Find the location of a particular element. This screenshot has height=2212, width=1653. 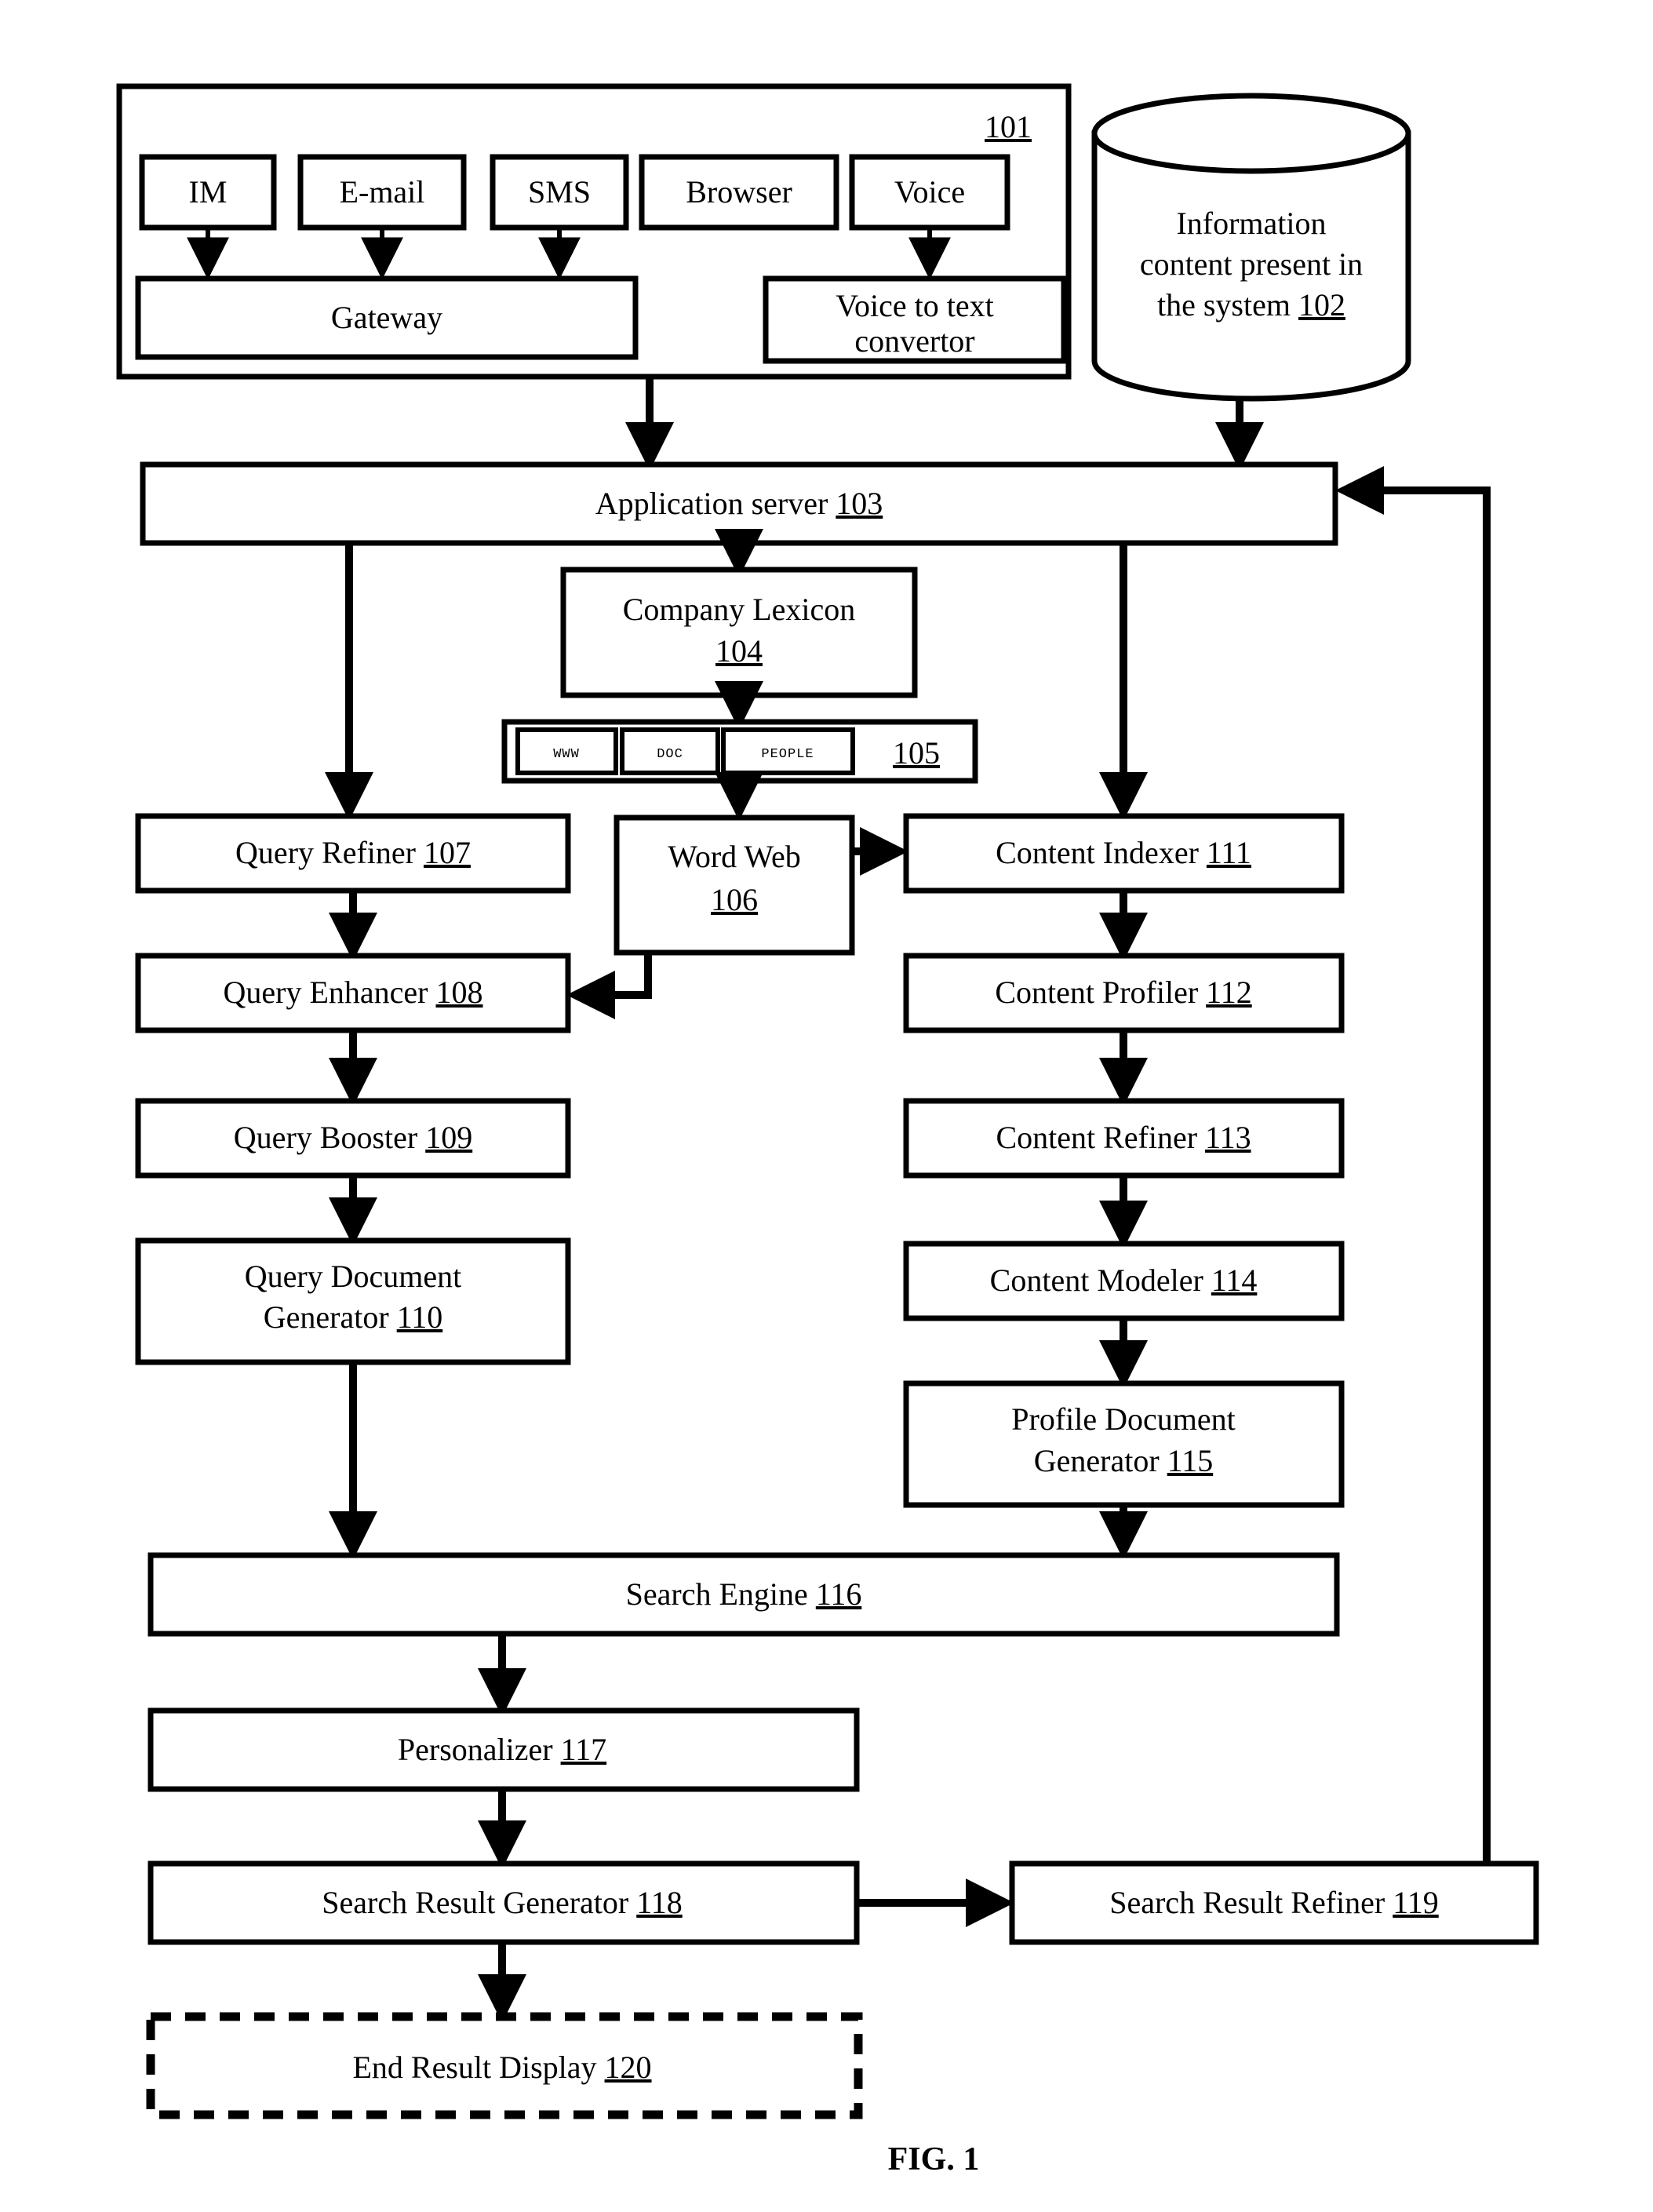

node-browser: Browser is located at coordinates (739, 192).